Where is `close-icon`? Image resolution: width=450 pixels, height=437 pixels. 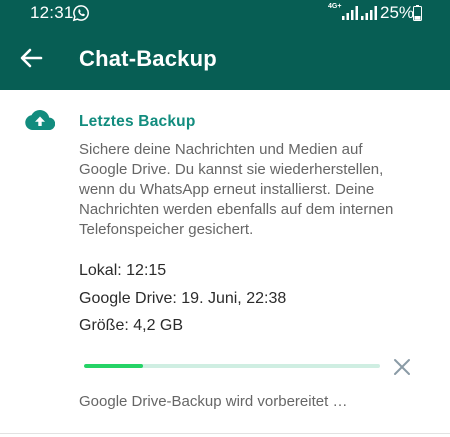 close-icon is located at coordinates (402, 367).